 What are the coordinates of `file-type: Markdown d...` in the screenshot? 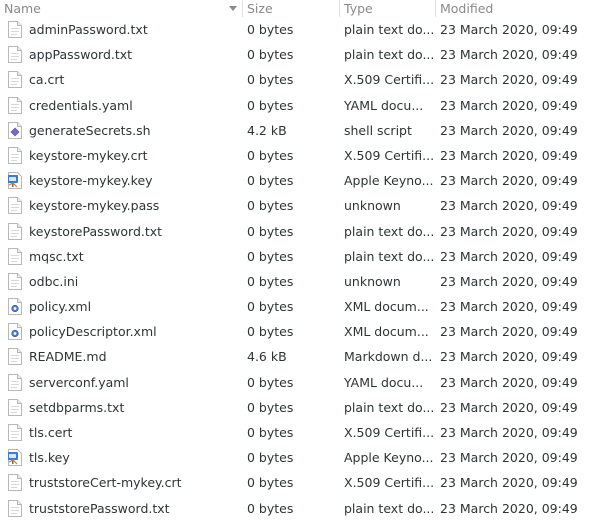 It's located at (388, 357).